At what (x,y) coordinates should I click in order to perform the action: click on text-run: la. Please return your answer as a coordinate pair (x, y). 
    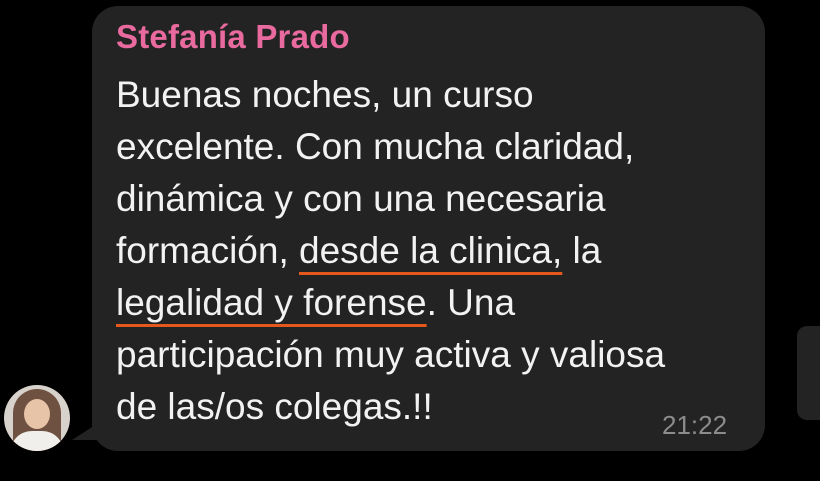
    Looking at the image, I should click on (582, 250).